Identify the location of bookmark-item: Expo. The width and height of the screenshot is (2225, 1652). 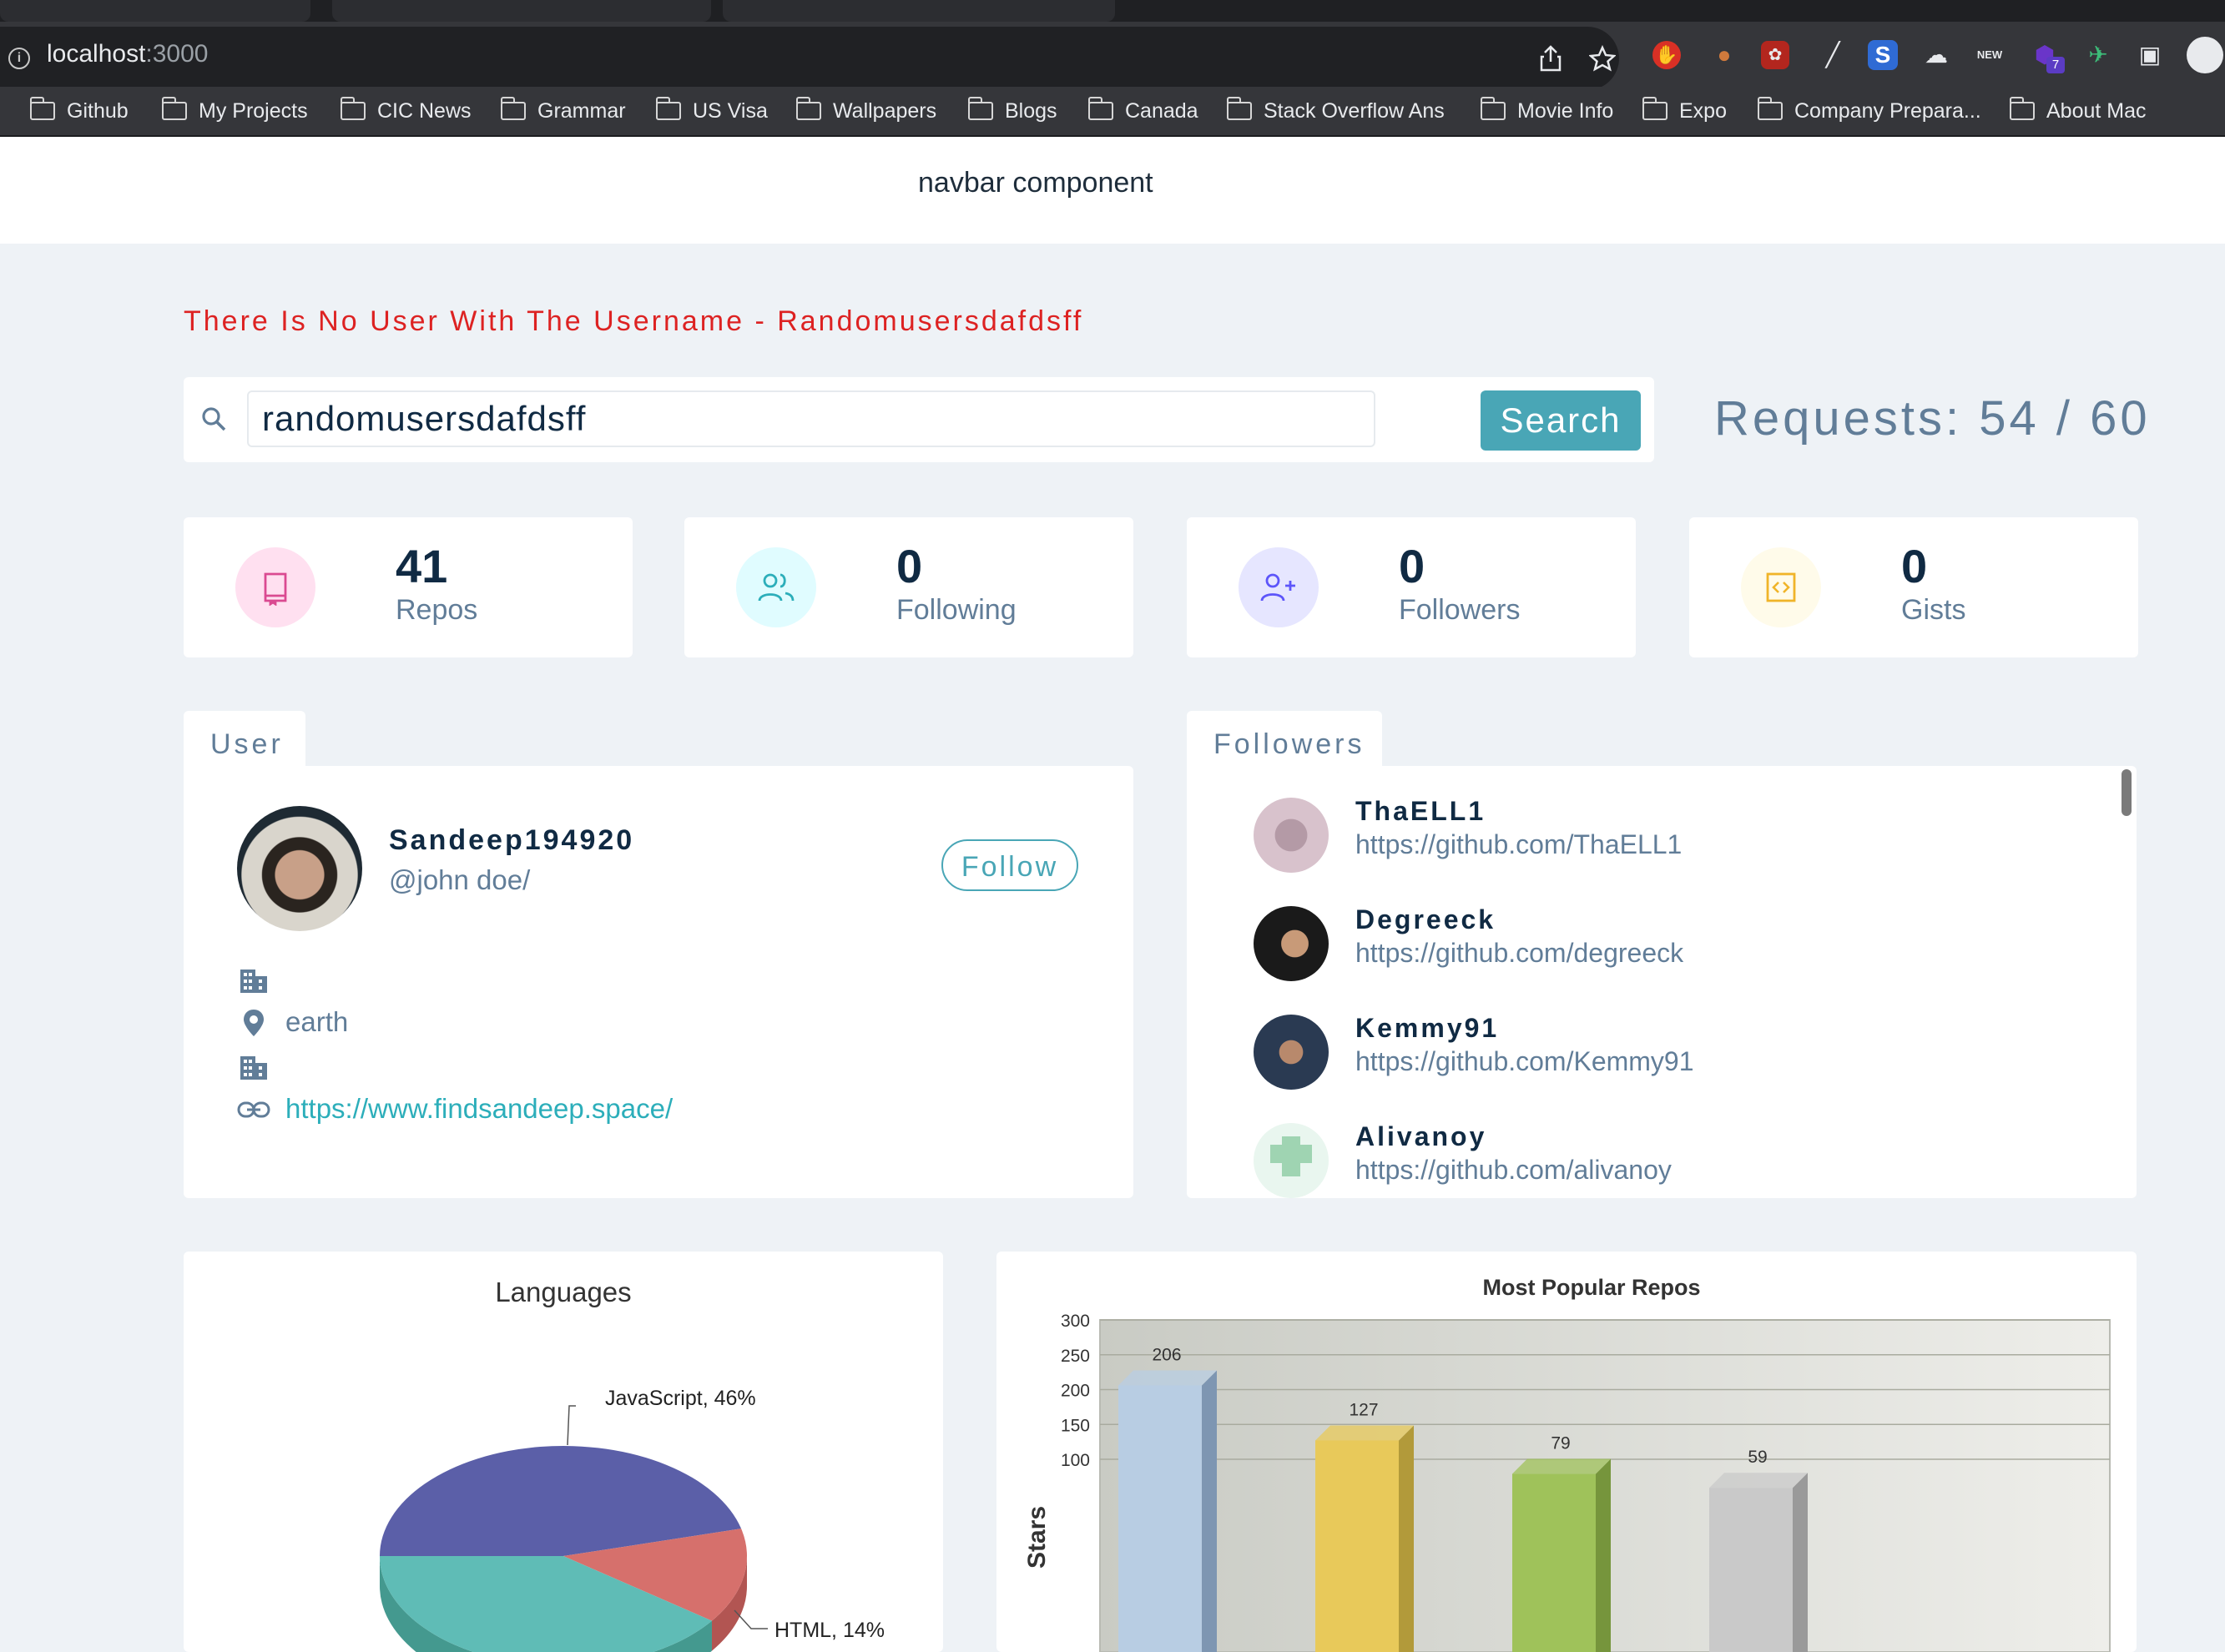
(1684, 111).